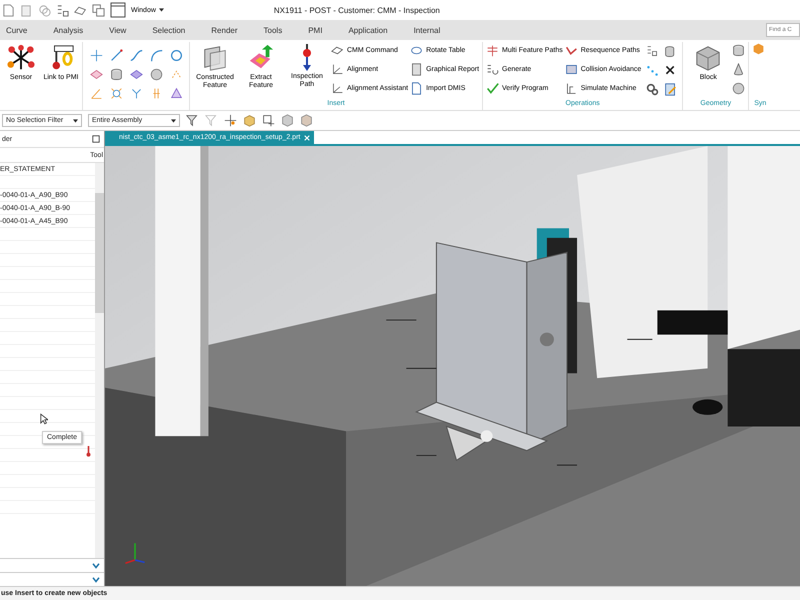 This screenshot has height=600, width=800. I want to click on line-icon, so click(116, 55).